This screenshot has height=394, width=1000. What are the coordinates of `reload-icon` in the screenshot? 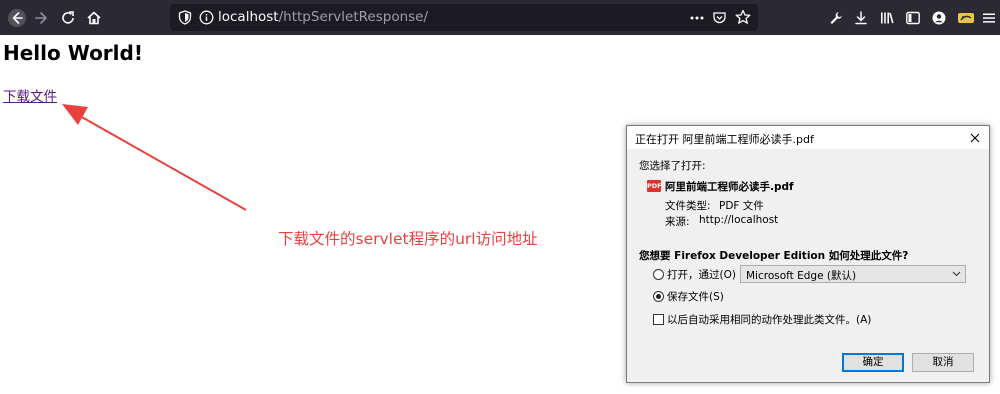 It's located at (68, 18).